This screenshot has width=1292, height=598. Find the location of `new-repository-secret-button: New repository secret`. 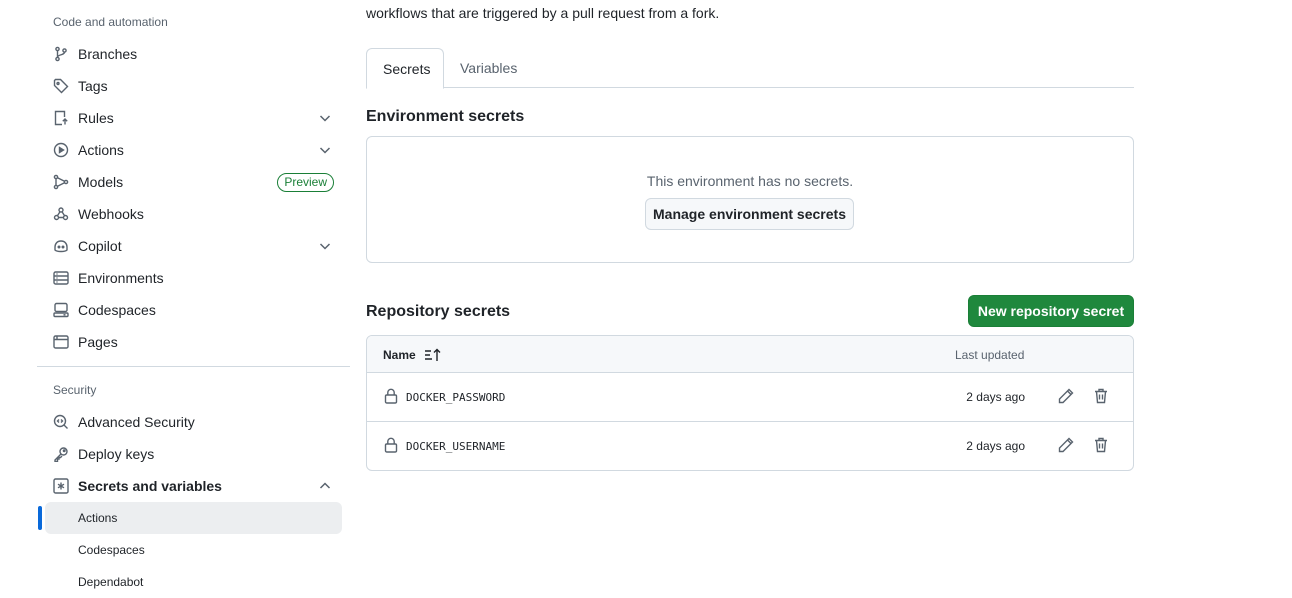

new-repository-secret-button: New repository secret is located at coordinates (1051, 311).